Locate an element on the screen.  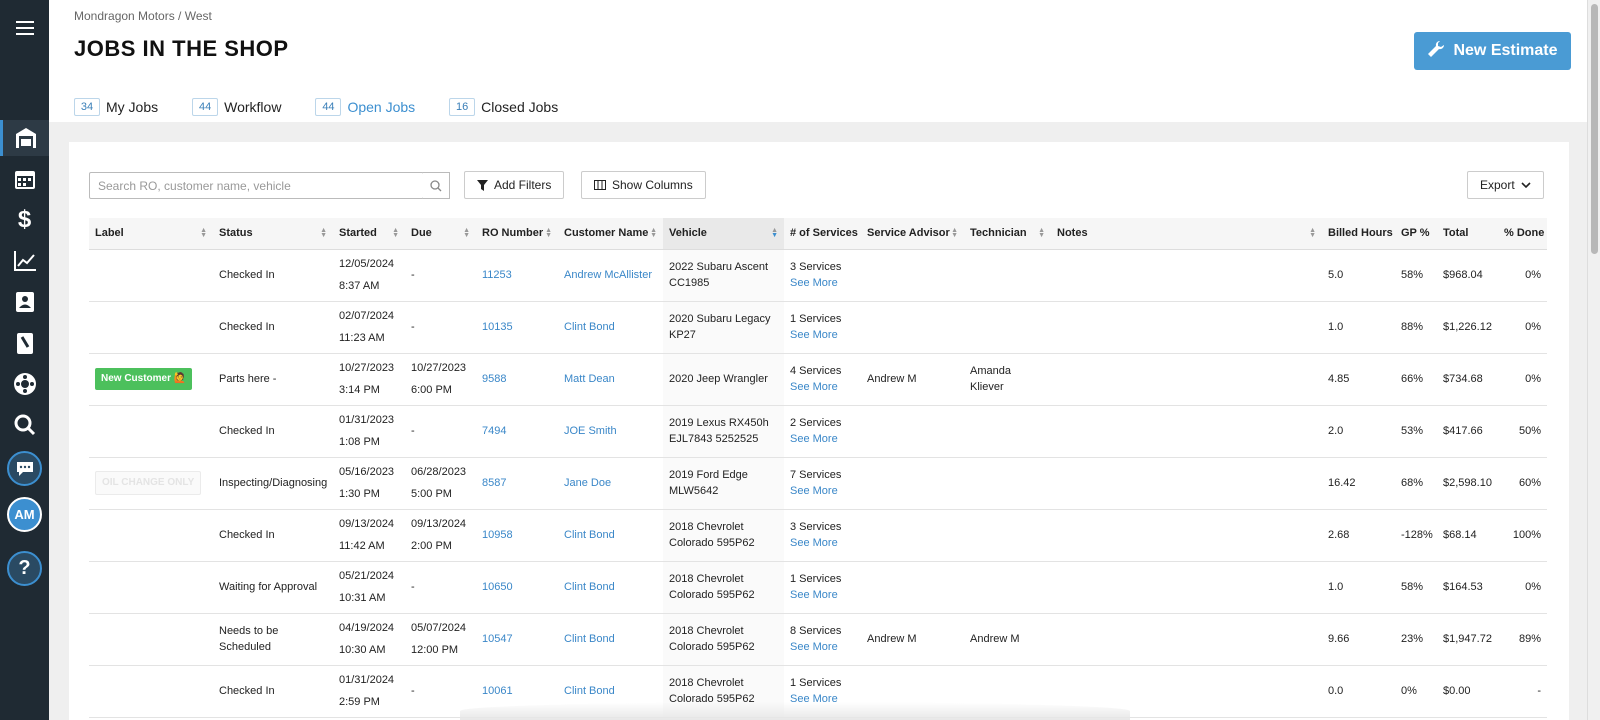
customer-name-link: Andrew McAllister is located at coordinates (608, 275).